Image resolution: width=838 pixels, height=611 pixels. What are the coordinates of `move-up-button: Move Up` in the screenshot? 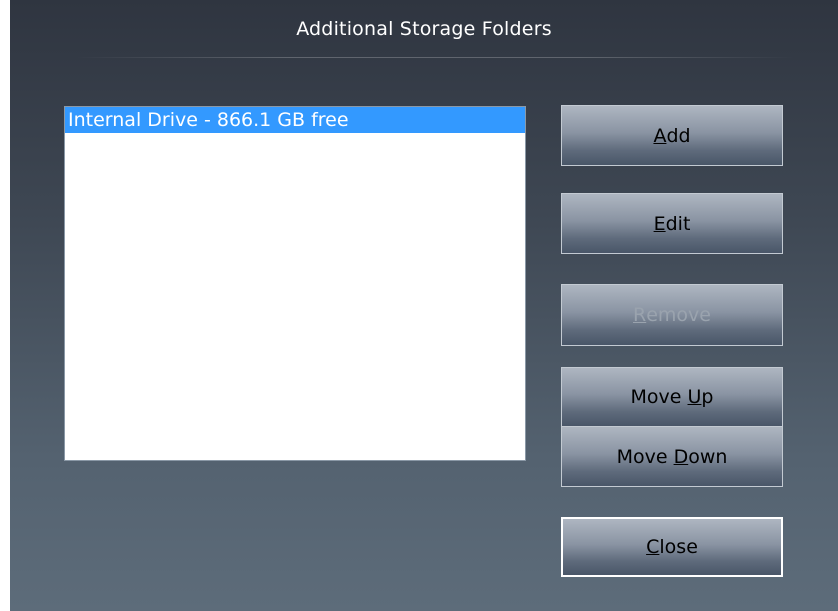 It's located at (672, 397).